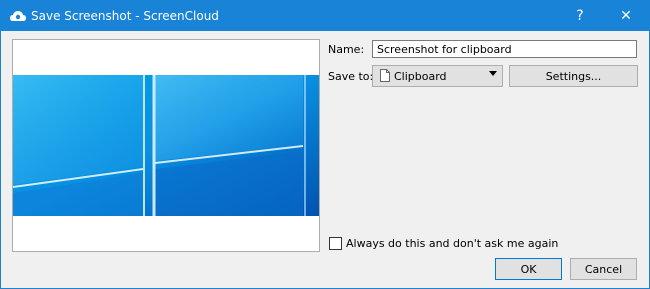  Describe the element at coordinates (420, 76) in the screenshot. I see `save-to-selected: Clipboard` at that location.